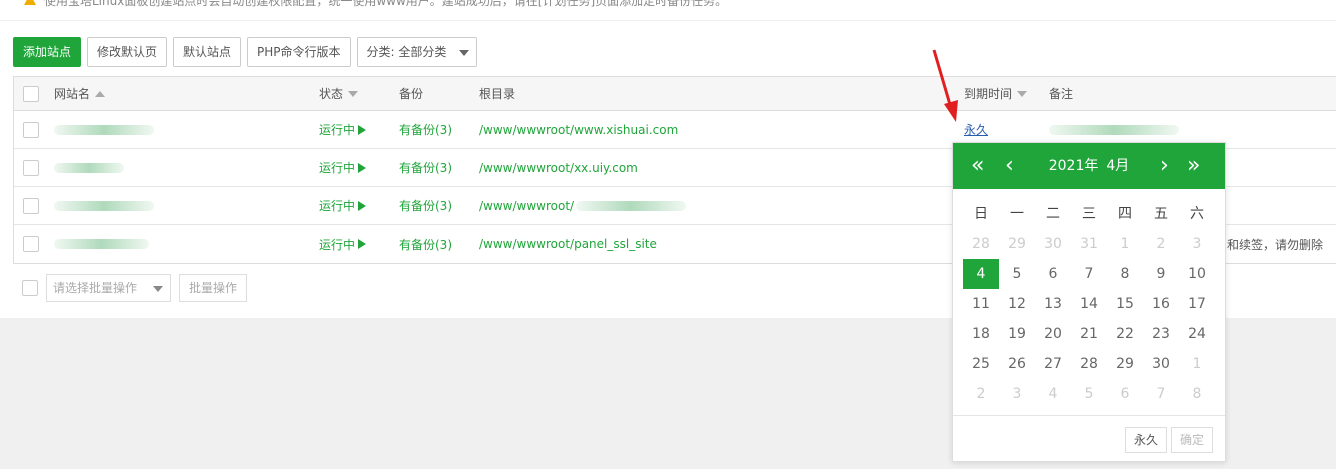 This screenshot has height=469, width=1336. What do you see at coordinates (981, 334) in the screenshot?
I see `calendar-day: 18` at bounding box center [981, 334].